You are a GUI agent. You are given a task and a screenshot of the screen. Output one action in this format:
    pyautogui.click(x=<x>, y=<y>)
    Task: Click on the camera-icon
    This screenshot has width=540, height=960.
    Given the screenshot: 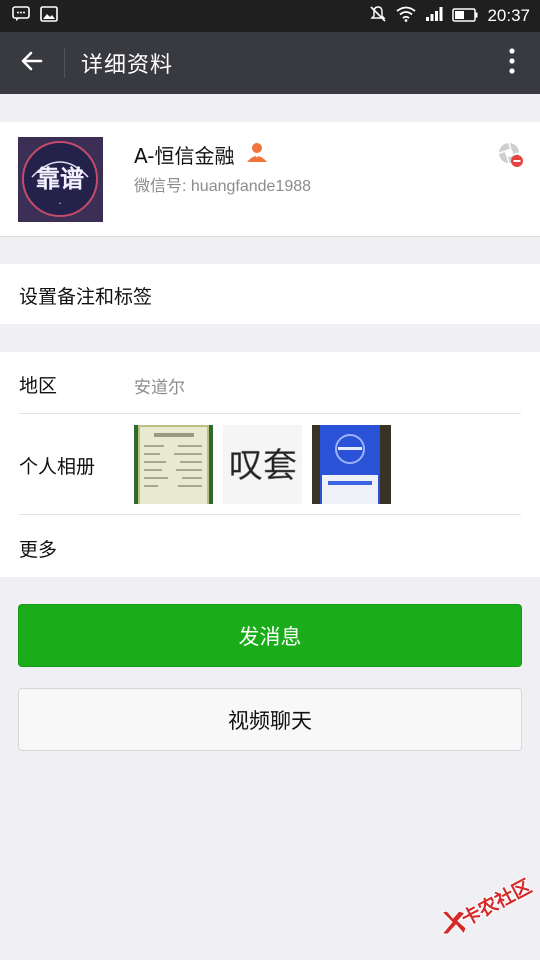 What is the action you would take?
    pyautogui.click(x=511, y=157)
    